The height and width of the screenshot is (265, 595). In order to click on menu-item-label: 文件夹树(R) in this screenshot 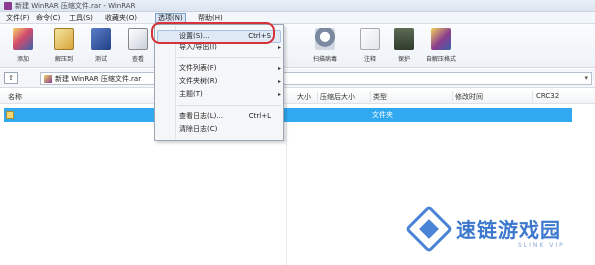, I will do `click(198, 81)`.